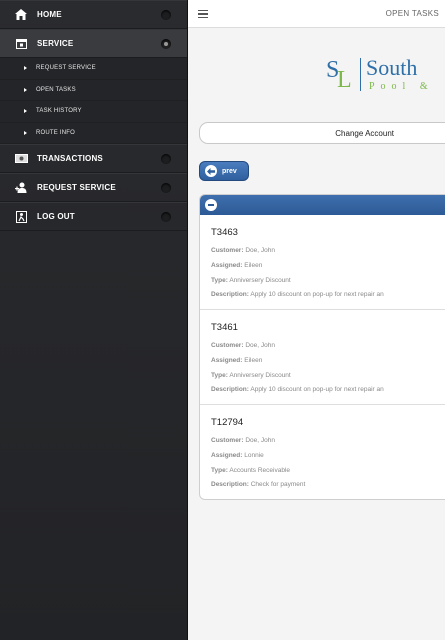  What do you see at coordinates (227, 422) in the screenshot?
I see `task-id: T12794` at bounding box center [227, 422].